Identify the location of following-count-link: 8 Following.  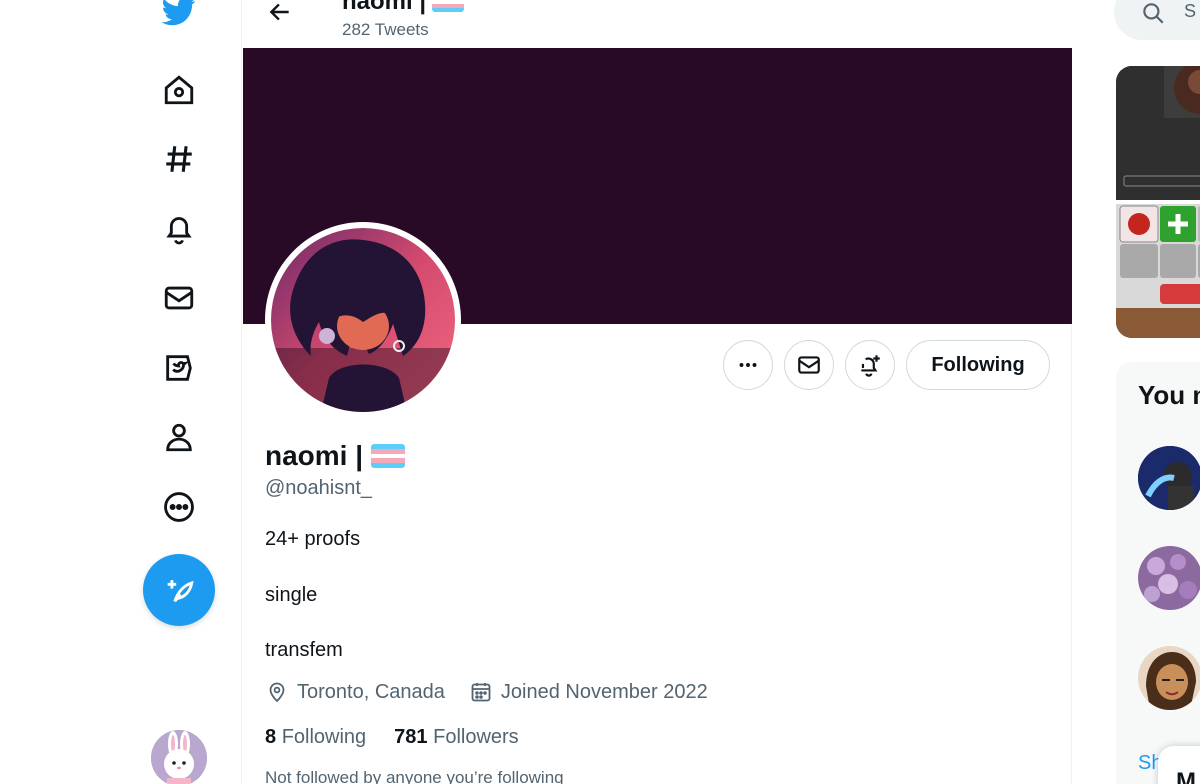
(315, 737).